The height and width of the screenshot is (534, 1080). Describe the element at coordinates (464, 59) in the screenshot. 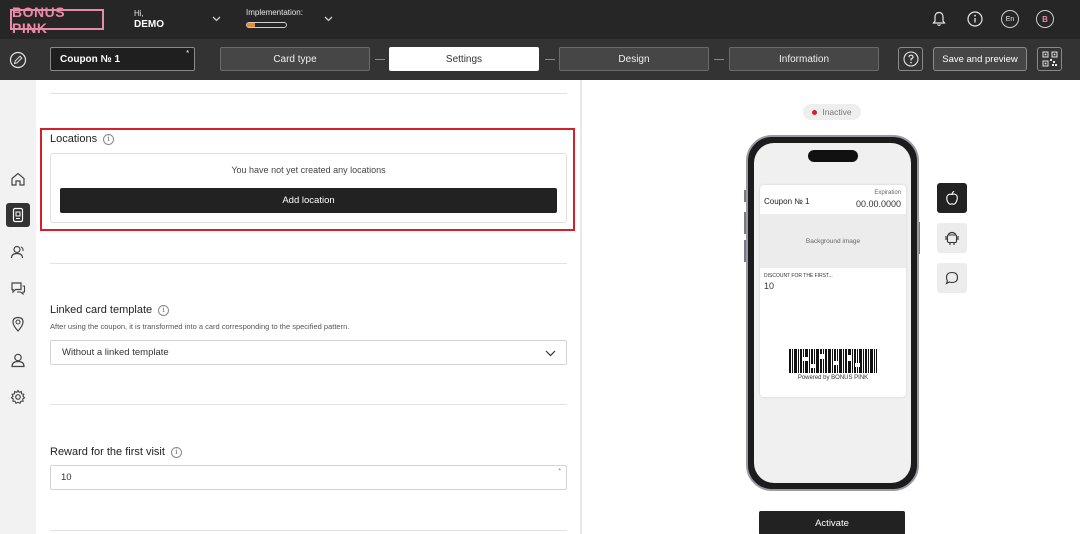

I see `step-settings: Settings` at that location.